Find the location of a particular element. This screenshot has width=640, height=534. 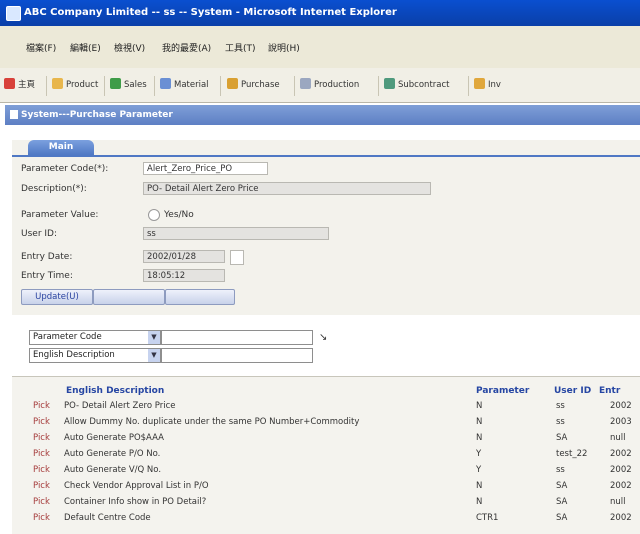

col-user-id: User ID is located at coordinates (572, 391).